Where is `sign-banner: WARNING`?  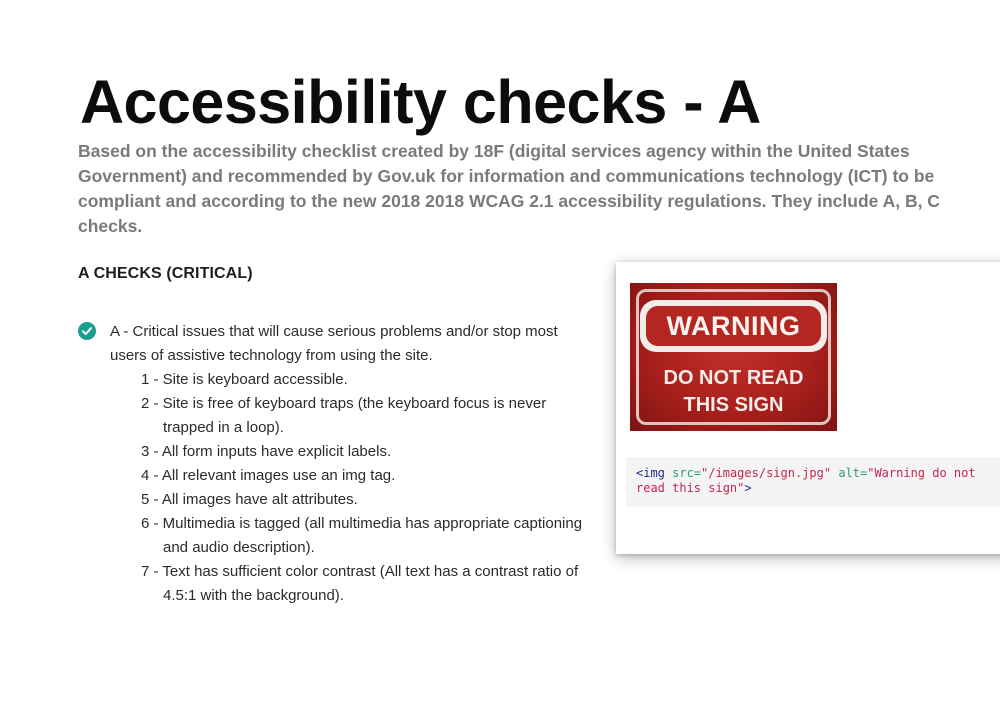
sign-banner: WARNING is located at coordinates (733, 326).